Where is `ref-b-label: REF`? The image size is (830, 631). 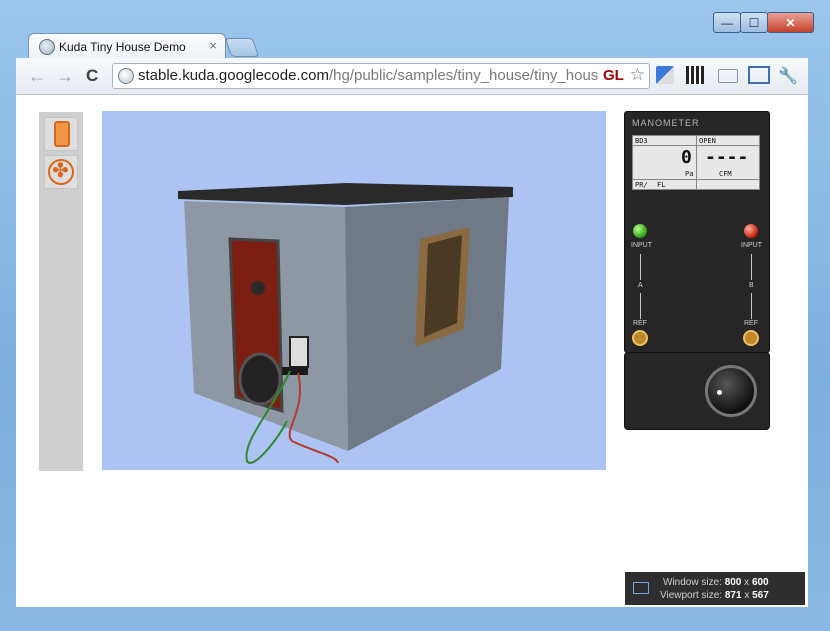
ref-b-label: REF is located at coordinates (751, 323).